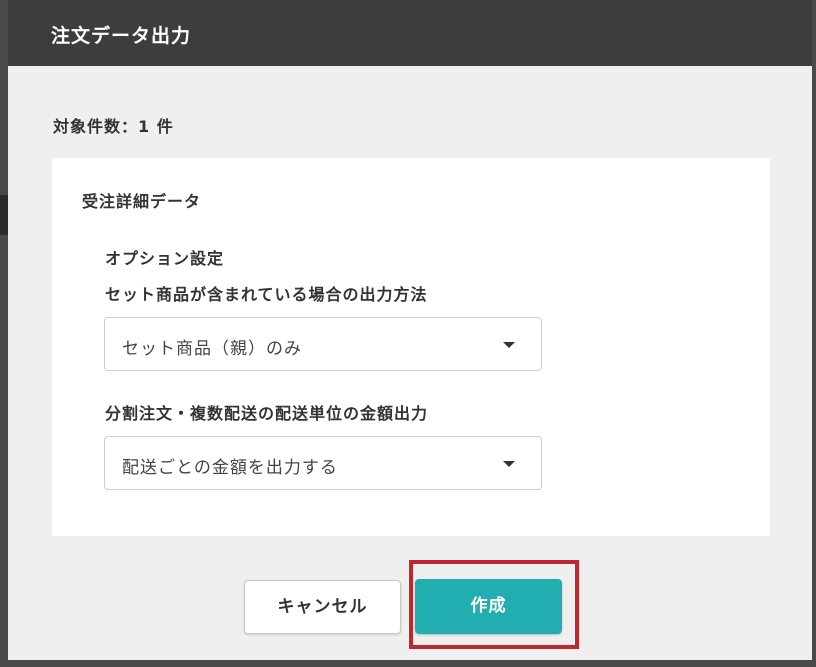  Describe the element at coordinates (488, 606) in the screenshot. I see `create-button: 作成` at that location.